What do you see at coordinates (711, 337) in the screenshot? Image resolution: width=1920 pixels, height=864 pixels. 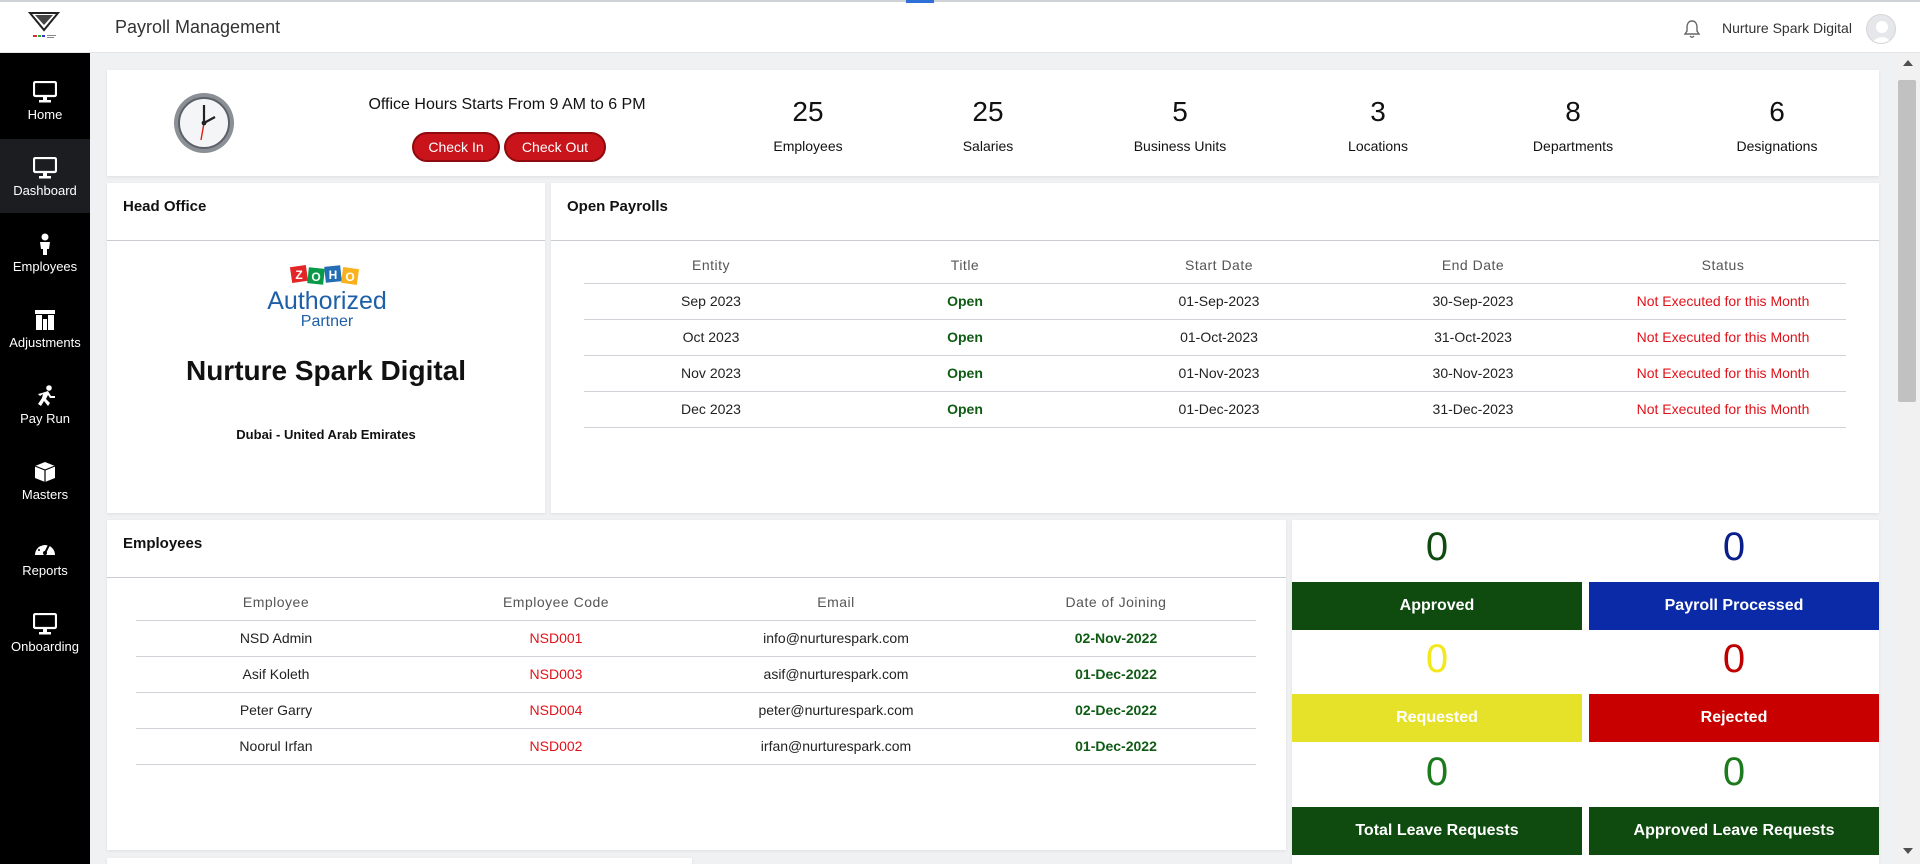 I see `cell-entity: Oct 2023` at bounding box center [711, 337].